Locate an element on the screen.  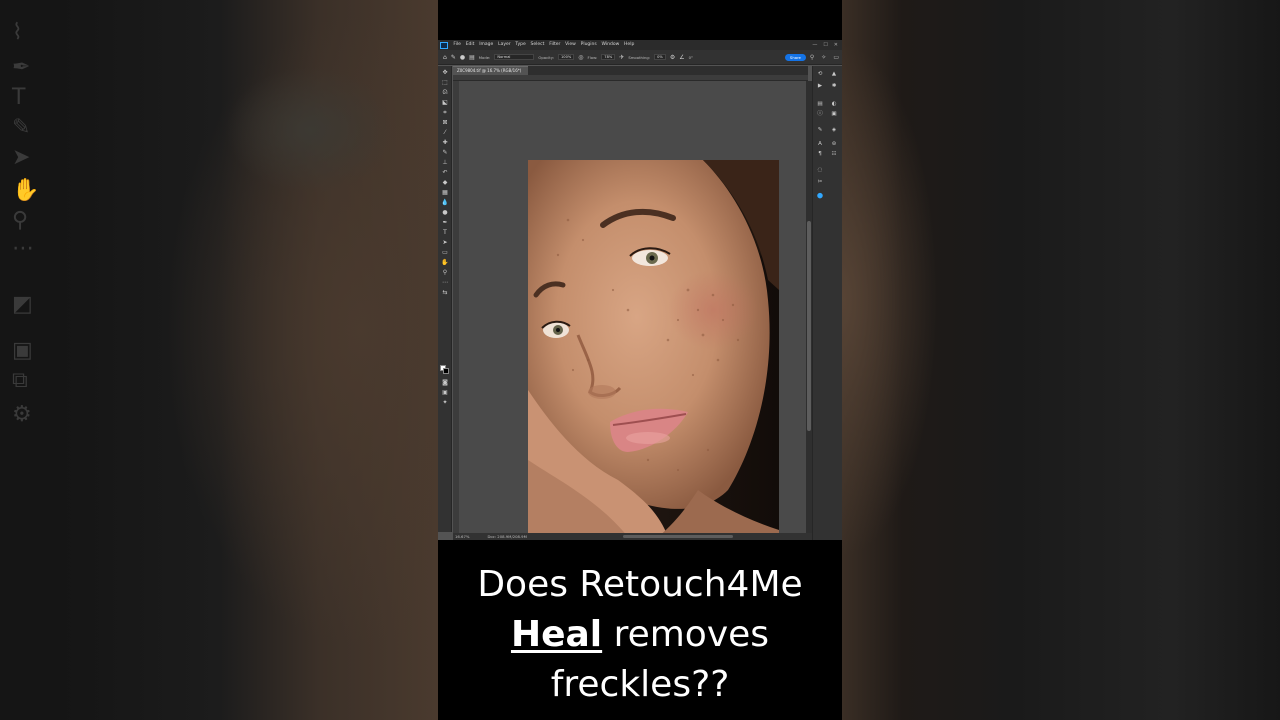
zoom-tool-icon: ⚲ is located at coordinates (445, 272).